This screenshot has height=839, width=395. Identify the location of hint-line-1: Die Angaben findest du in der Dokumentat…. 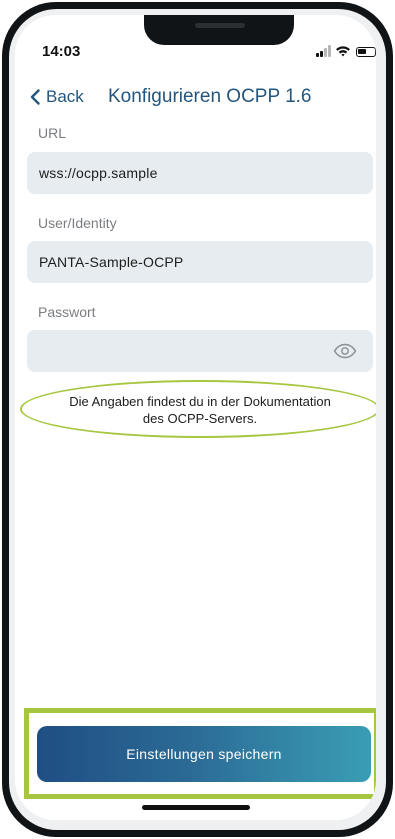
(200, 401).